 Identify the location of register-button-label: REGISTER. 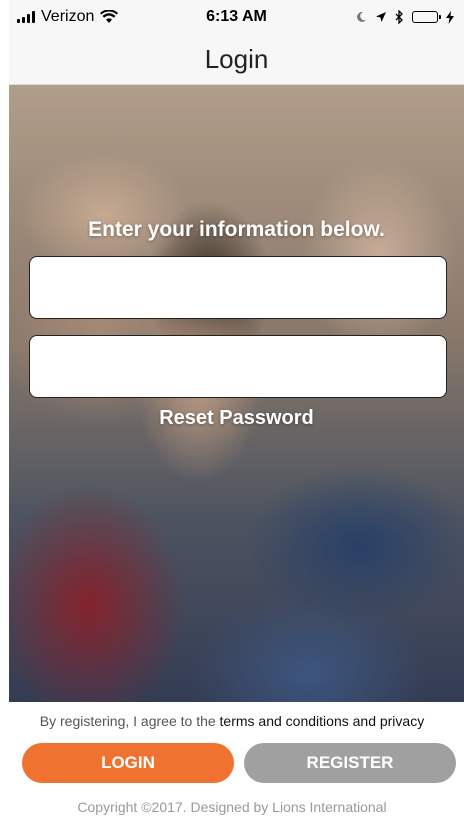
(350, 762).